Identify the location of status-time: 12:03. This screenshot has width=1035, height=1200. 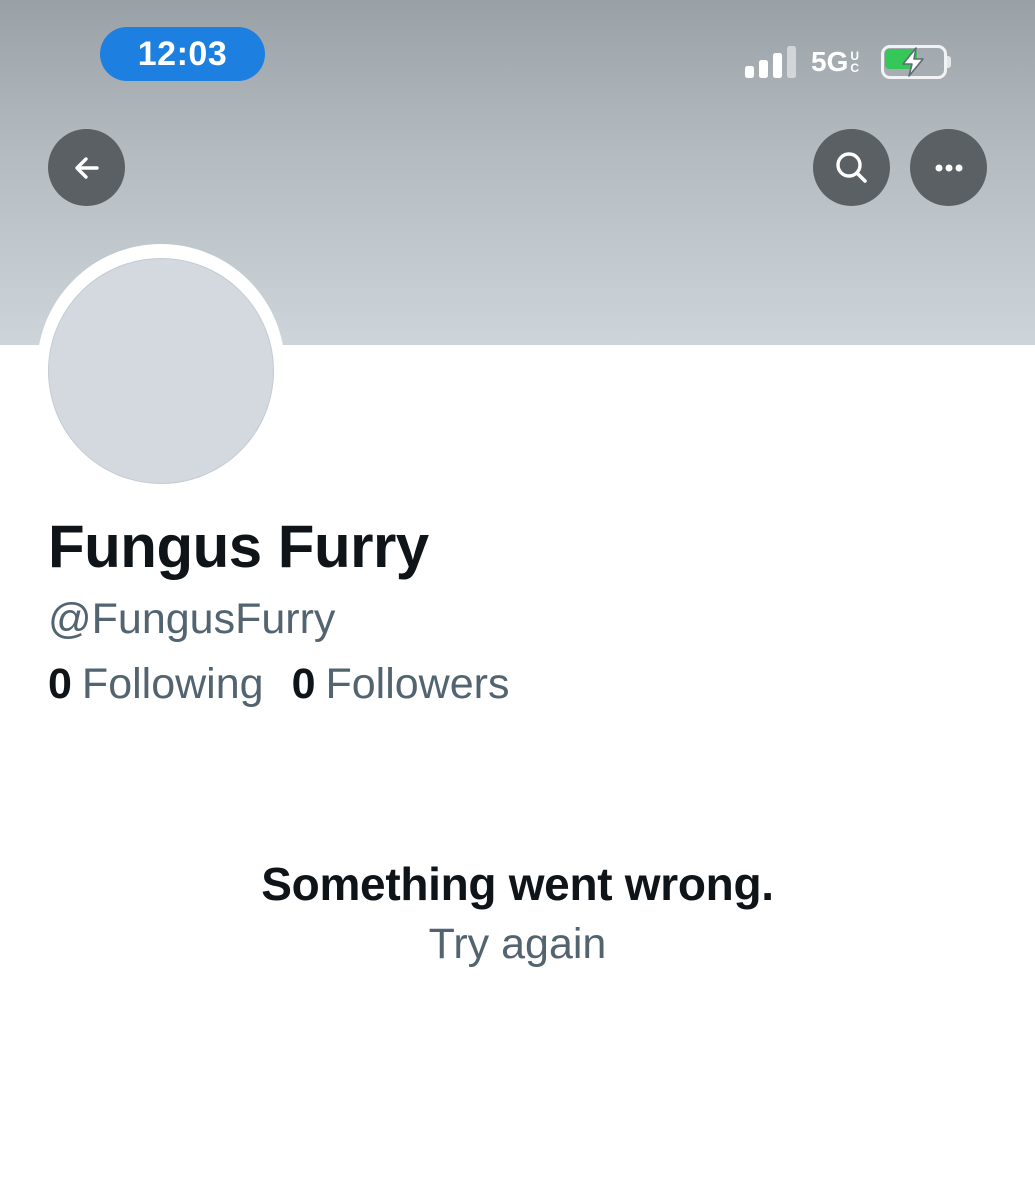
(182, 54).